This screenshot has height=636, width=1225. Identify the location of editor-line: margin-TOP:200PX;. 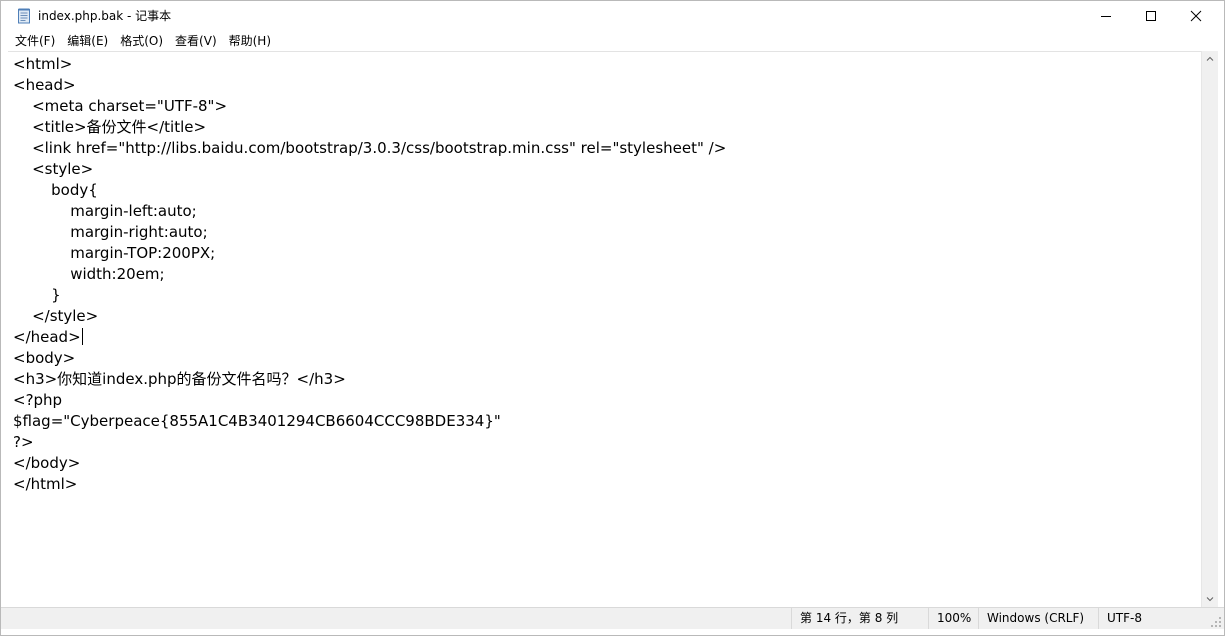
(114, 253).